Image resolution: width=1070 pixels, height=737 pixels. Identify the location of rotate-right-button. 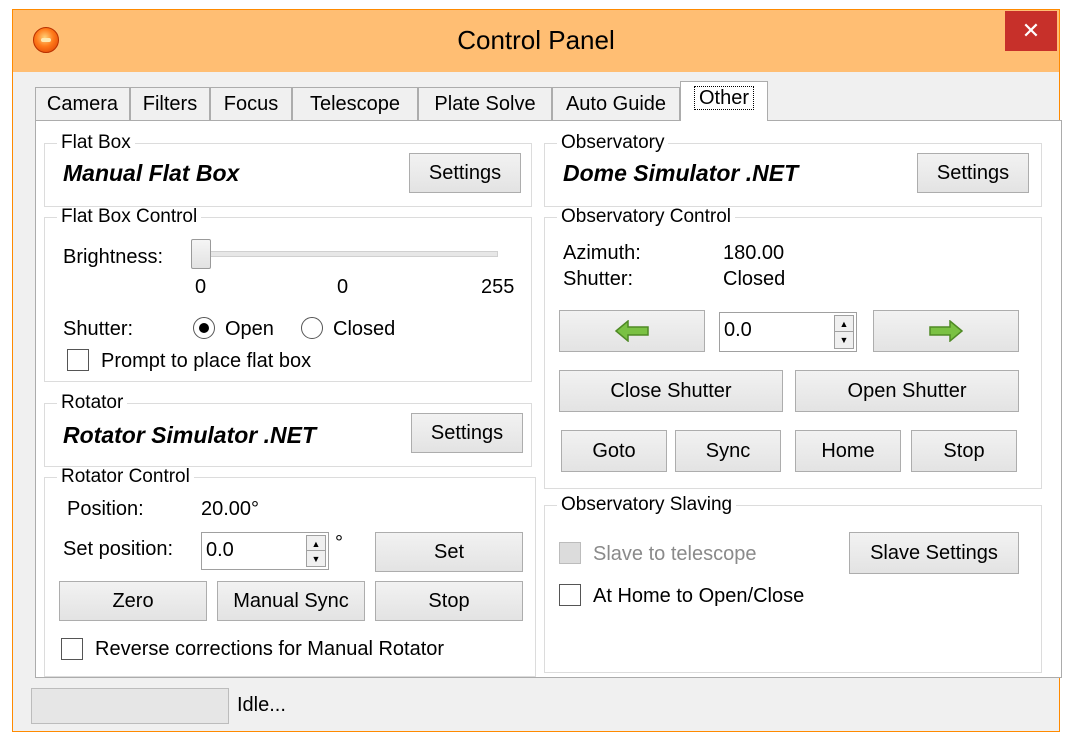
(946, 331).